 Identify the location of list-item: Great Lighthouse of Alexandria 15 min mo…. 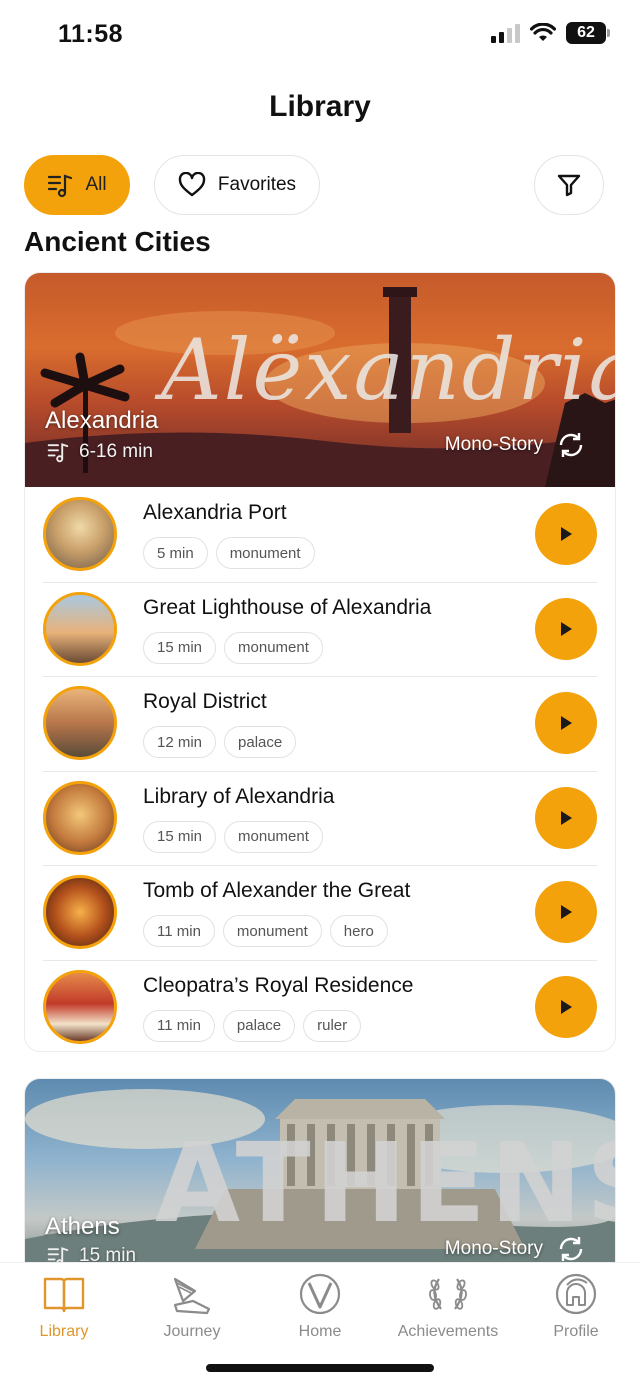
(320, 629).